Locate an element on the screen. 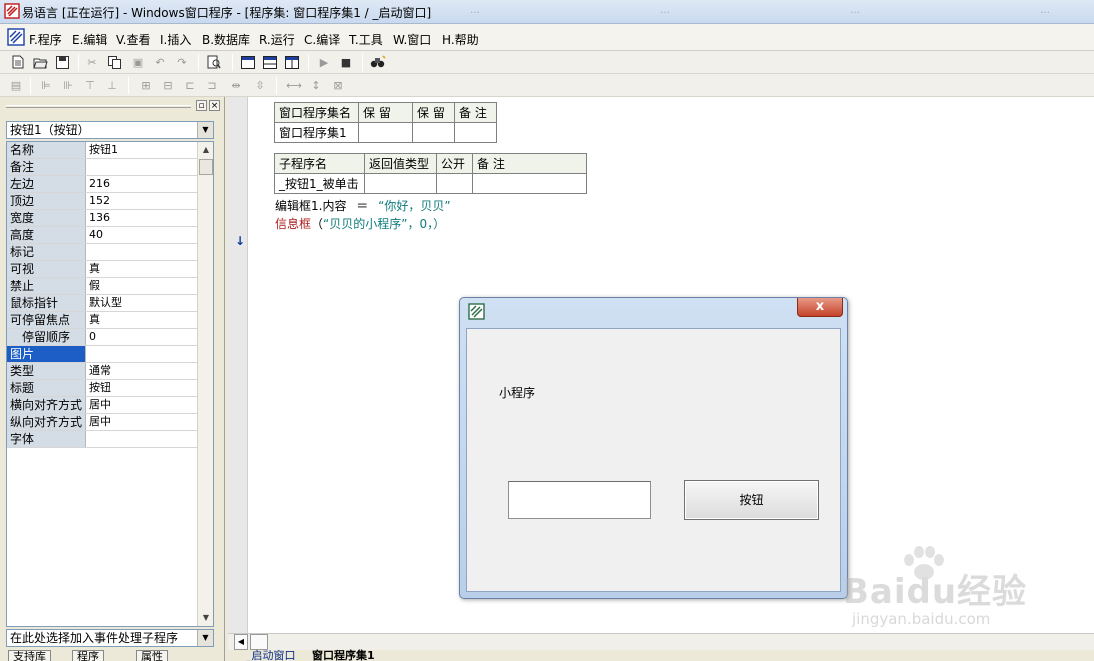  property-value: 216 is located at coordinates (142, 184).